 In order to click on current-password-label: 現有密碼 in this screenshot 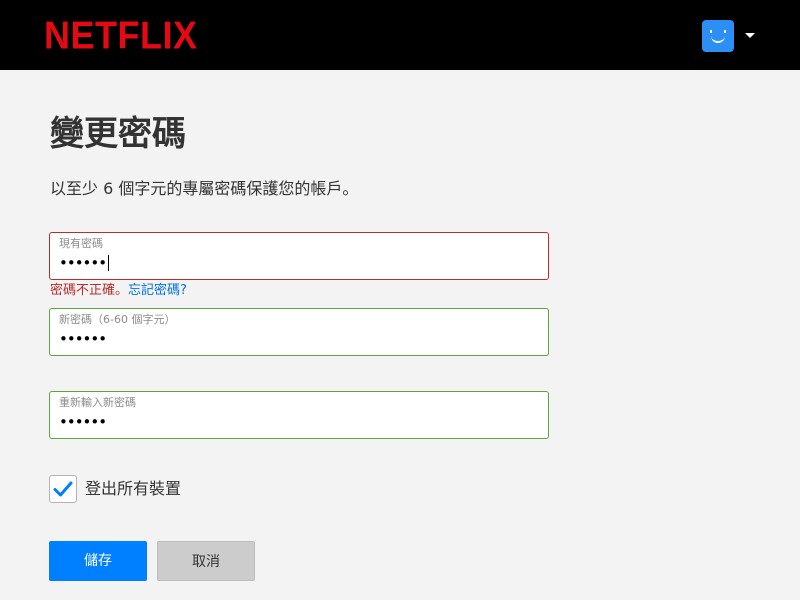, I will do `click(81, 243)`.